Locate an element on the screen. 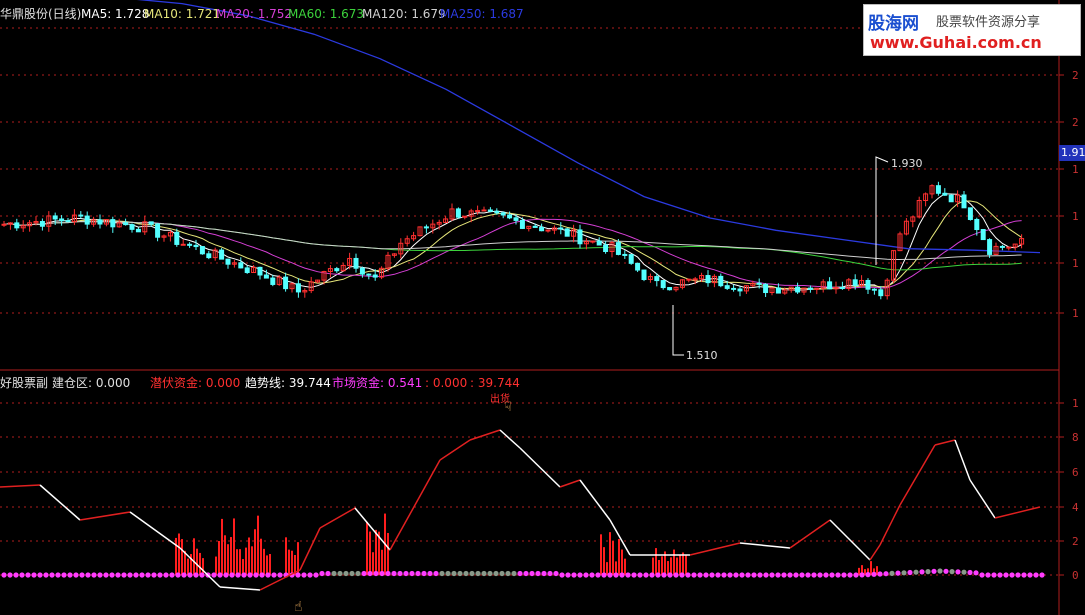 This screenshot has width=1085, height=615. ma120-label: MA120: 1.679 is located at coordinates (404, 14).